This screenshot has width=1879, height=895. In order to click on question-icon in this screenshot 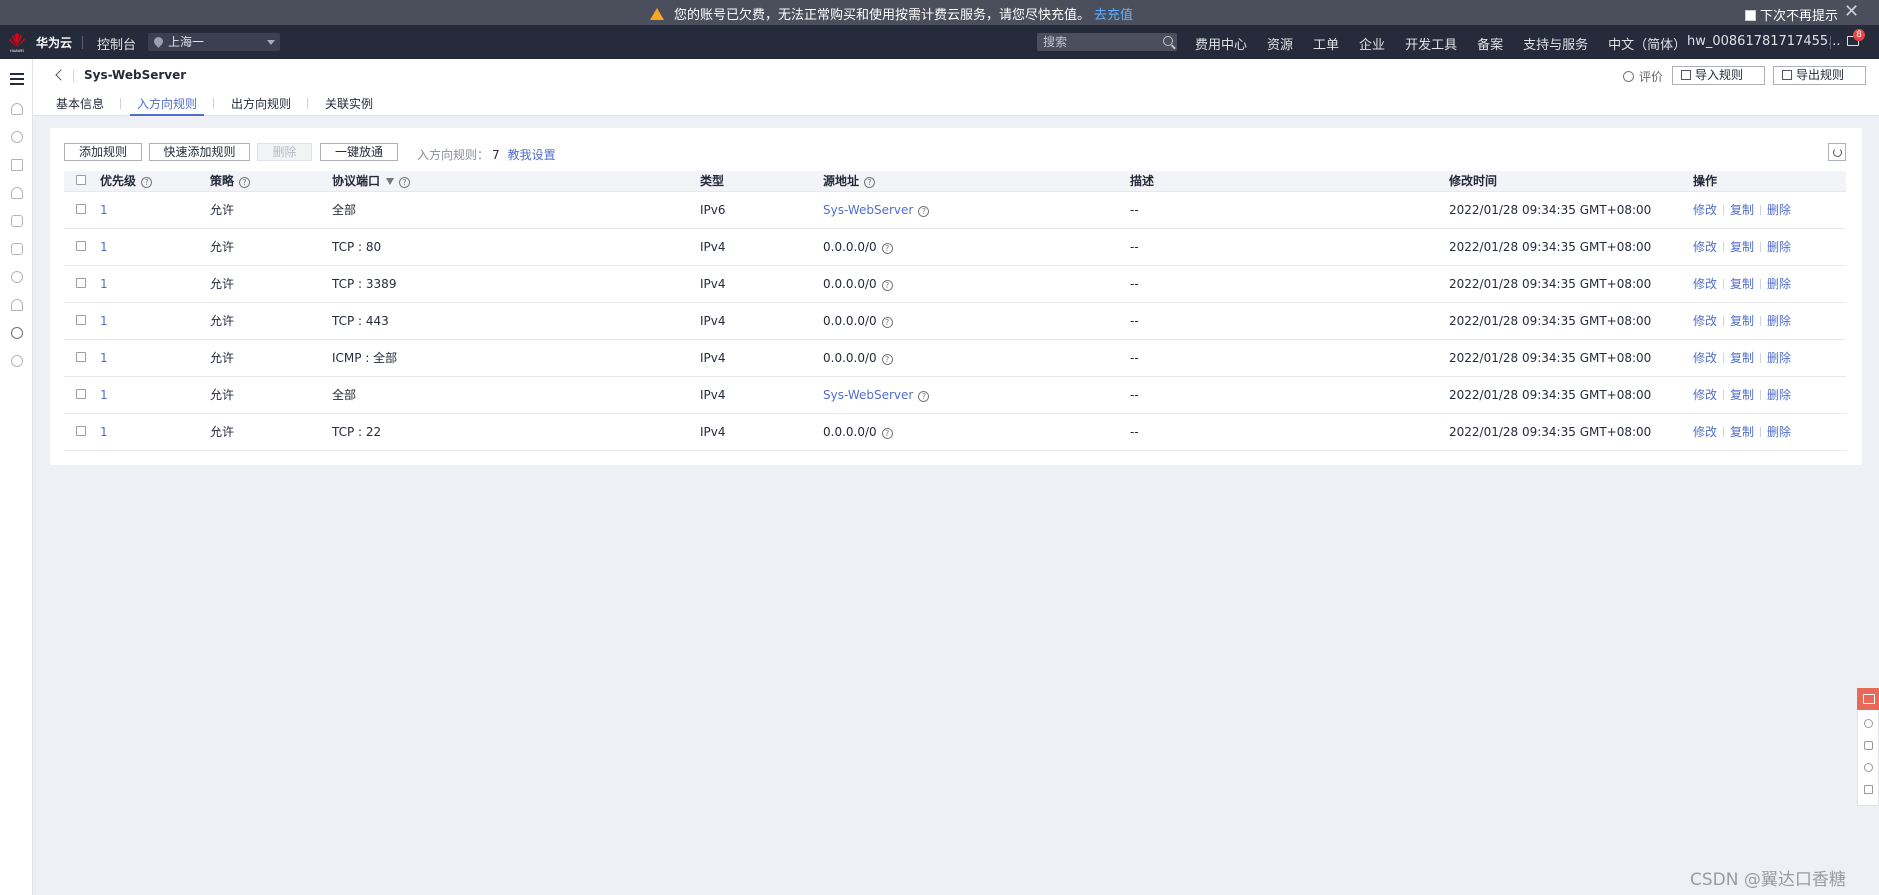, I will do `click(1868, 767)`.